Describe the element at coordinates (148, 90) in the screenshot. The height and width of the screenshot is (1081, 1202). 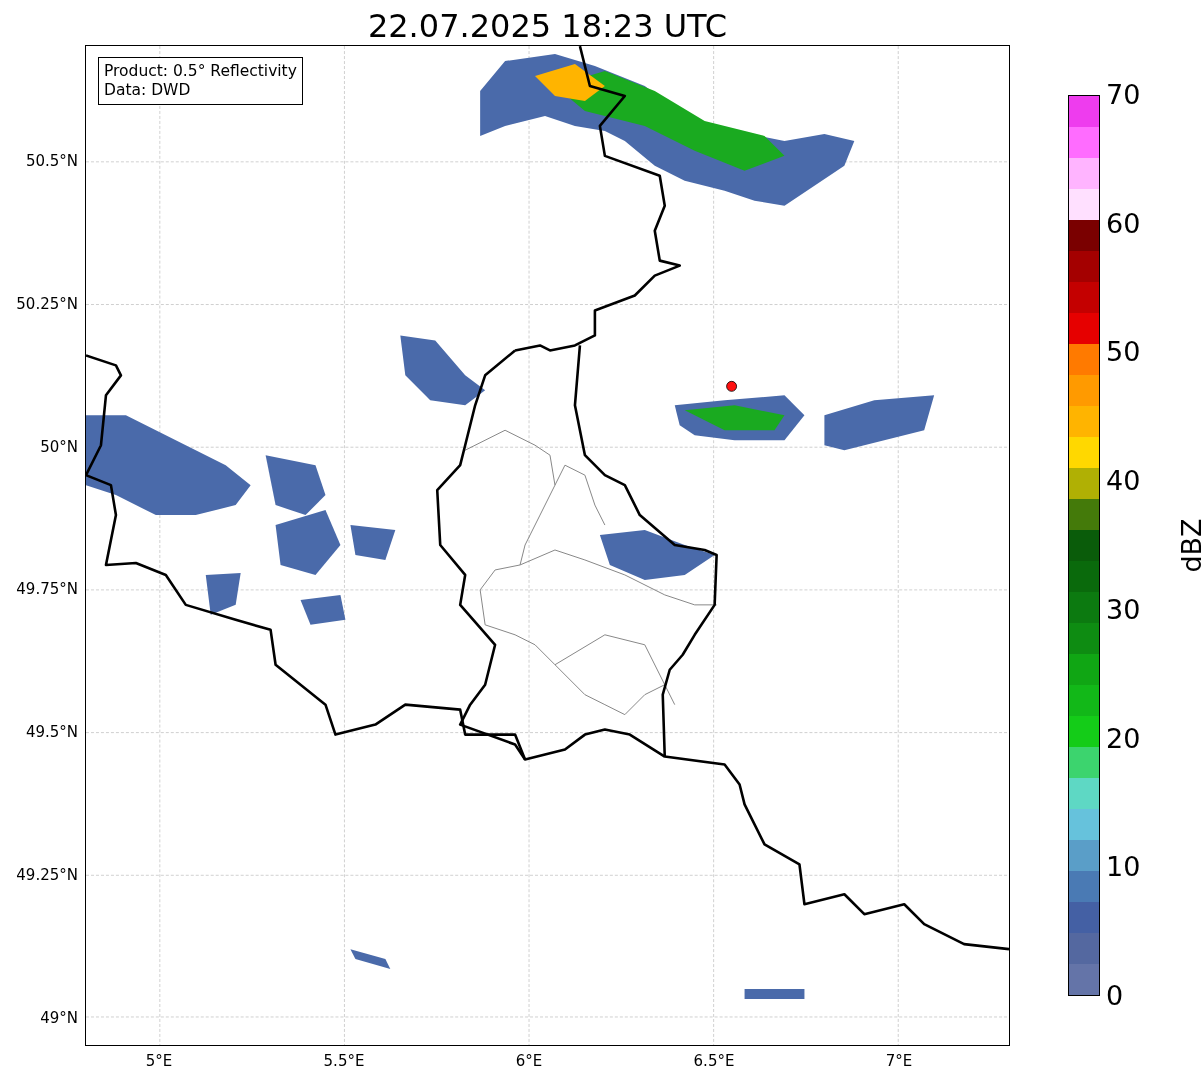
I see `legend-text: Data: DWD` at that location.